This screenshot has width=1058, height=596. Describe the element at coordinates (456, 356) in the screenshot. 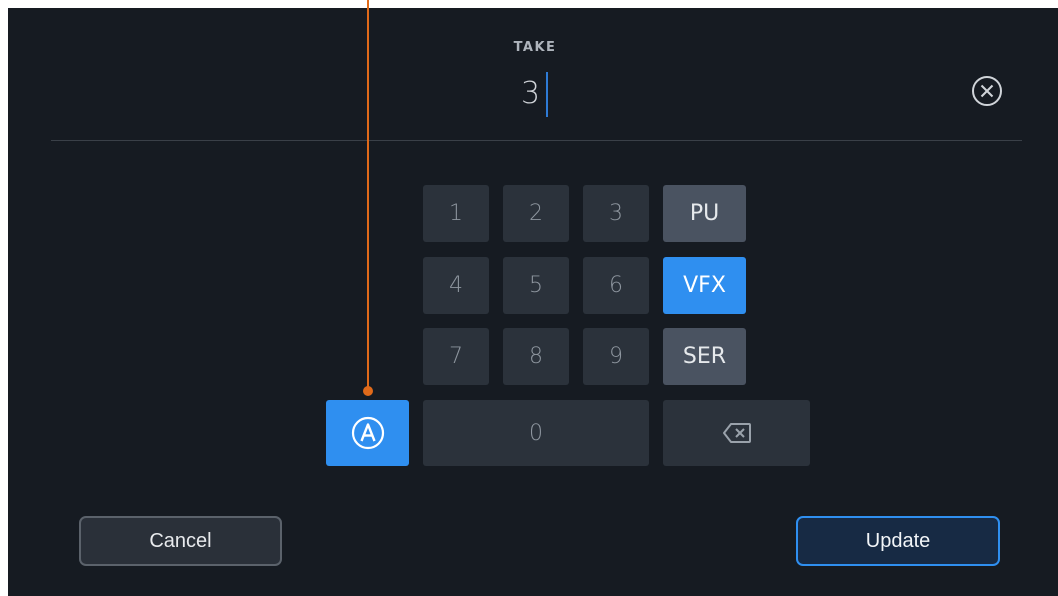

I see `key-7: 7` at that location.